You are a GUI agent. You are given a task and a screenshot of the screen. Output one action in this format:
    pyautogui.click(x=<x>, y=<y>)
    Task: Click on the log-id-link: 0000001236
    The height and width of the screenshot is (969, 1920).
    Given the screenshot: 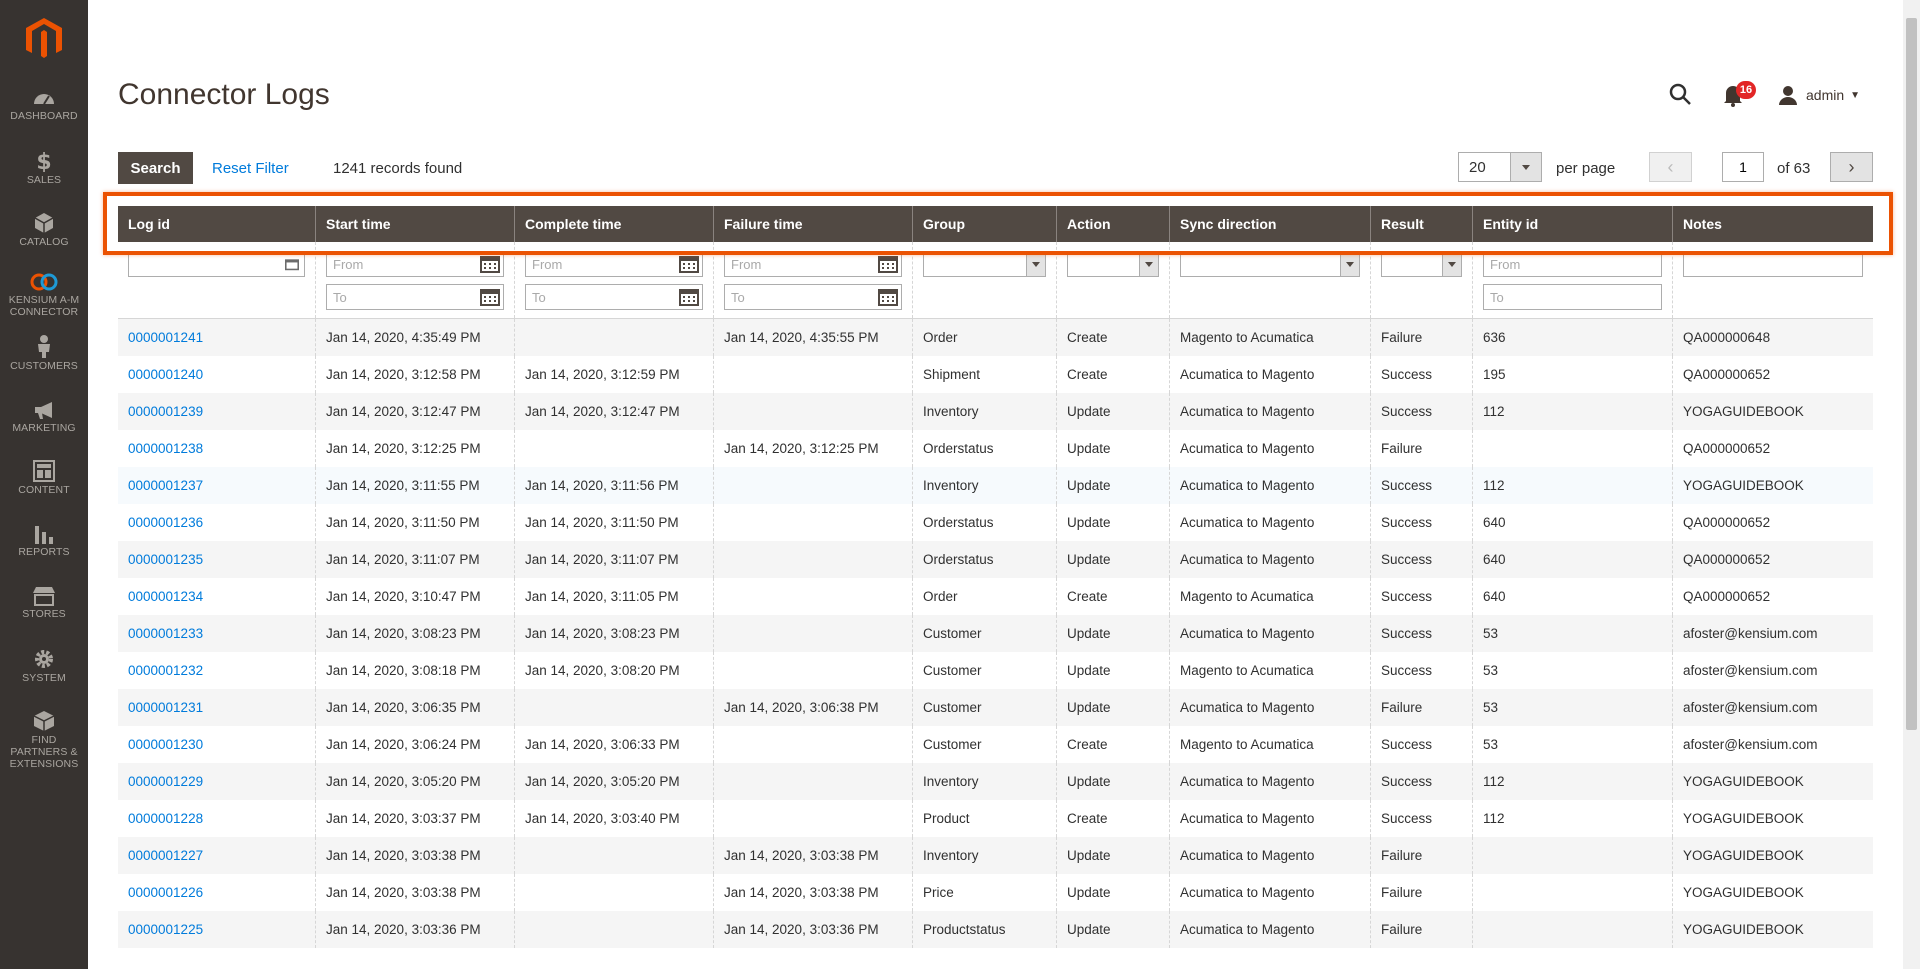 What is the action you would take?
    pyautogui.click(x=217, y=522)
    